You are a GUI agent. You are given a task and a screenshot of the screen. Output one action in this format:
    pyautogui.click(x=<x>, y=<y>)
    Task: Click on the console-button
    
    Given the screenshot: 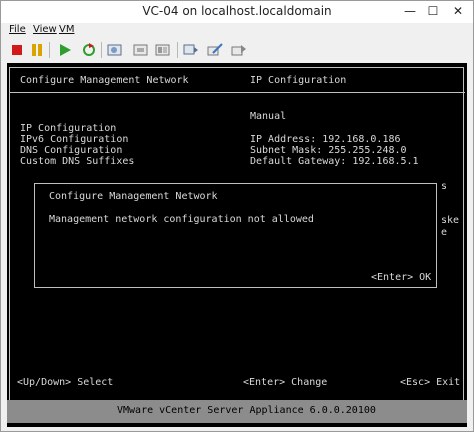 What is the action you would take?
    pyautogui.click(x=191, y=50)
    